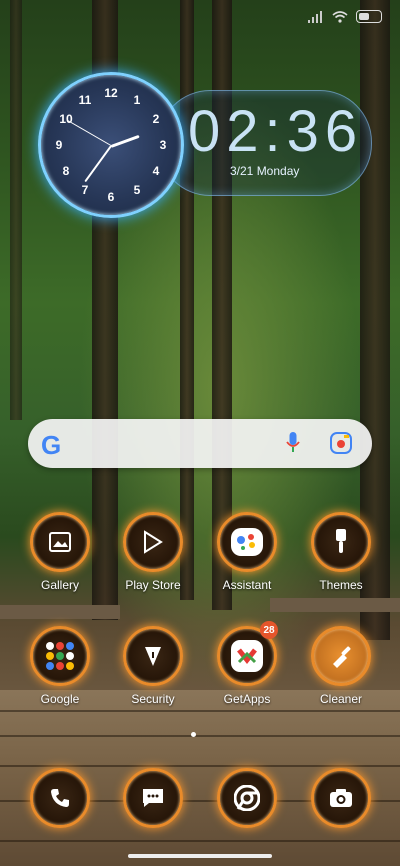 Image resolution: width=400 pixels, height=866 pixels. I want to click on hour-hand, so click(125, 141).